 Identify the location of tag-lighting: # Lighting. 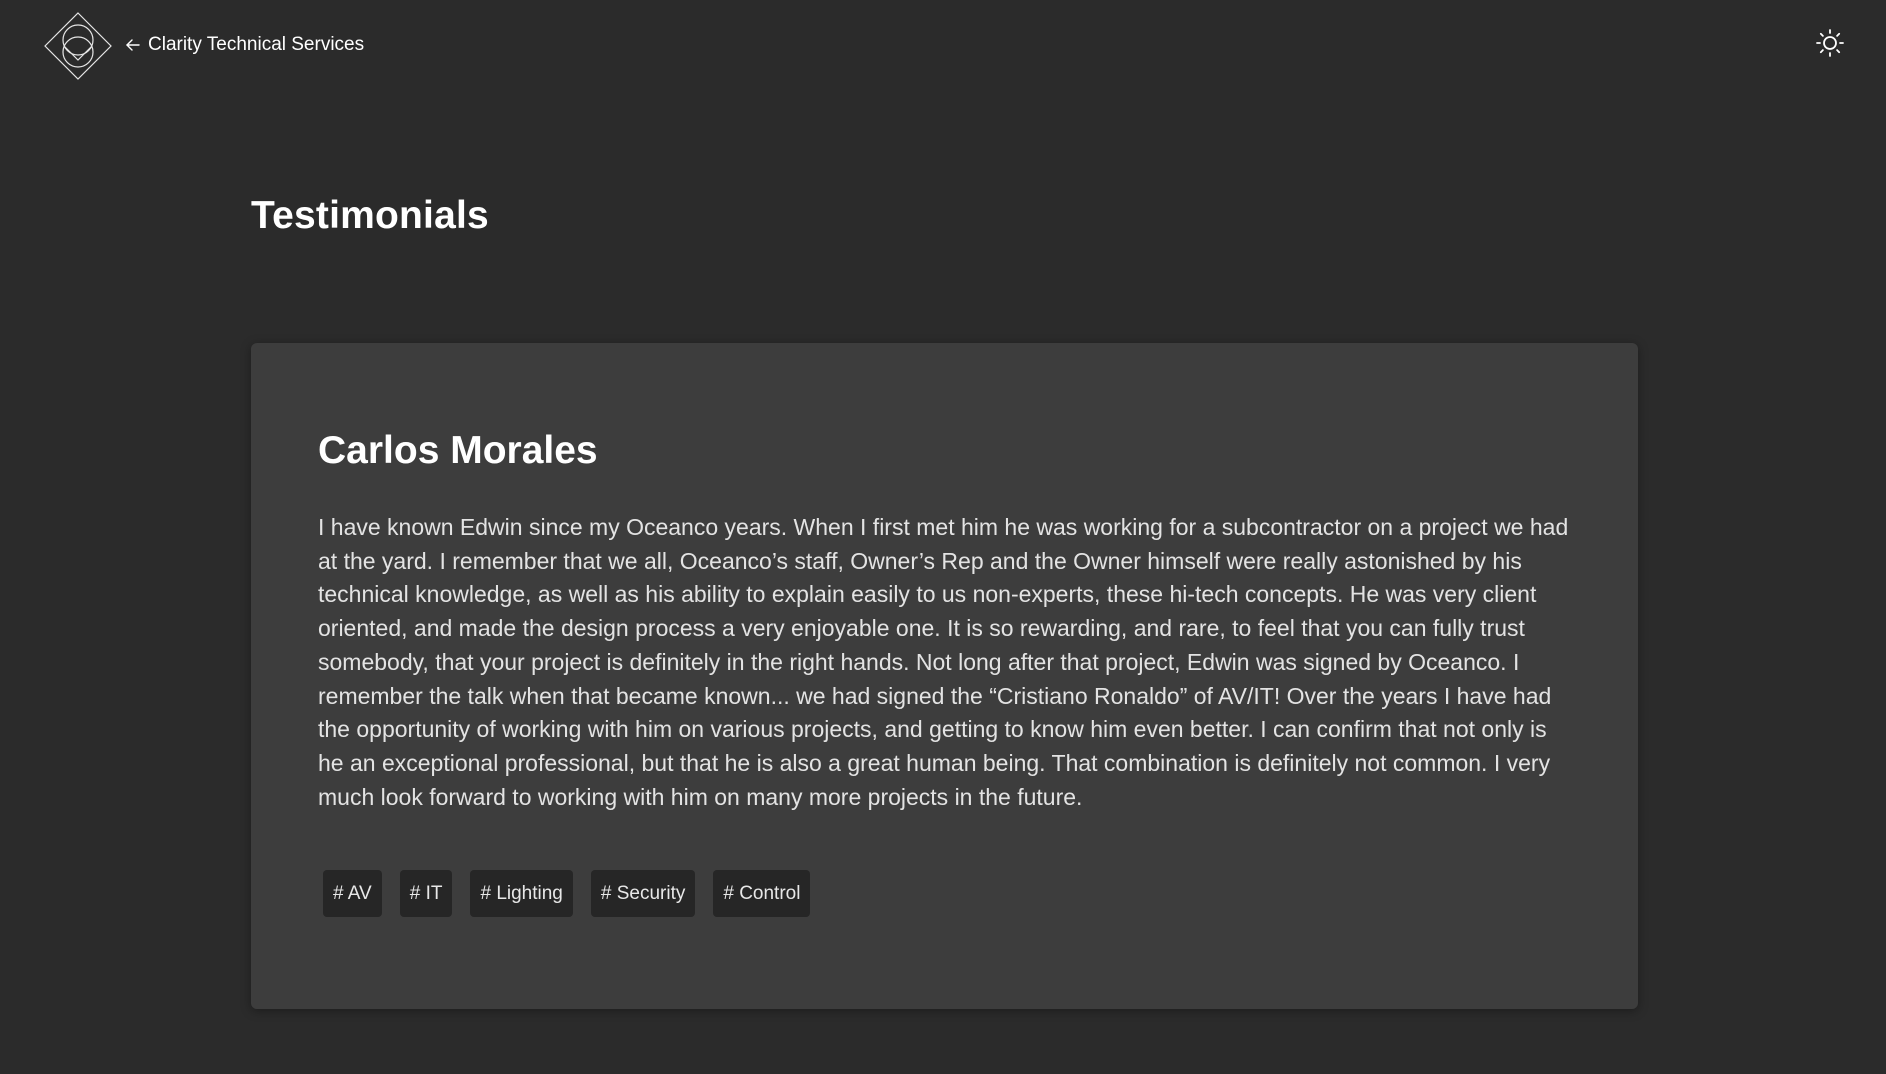
(521, 894).